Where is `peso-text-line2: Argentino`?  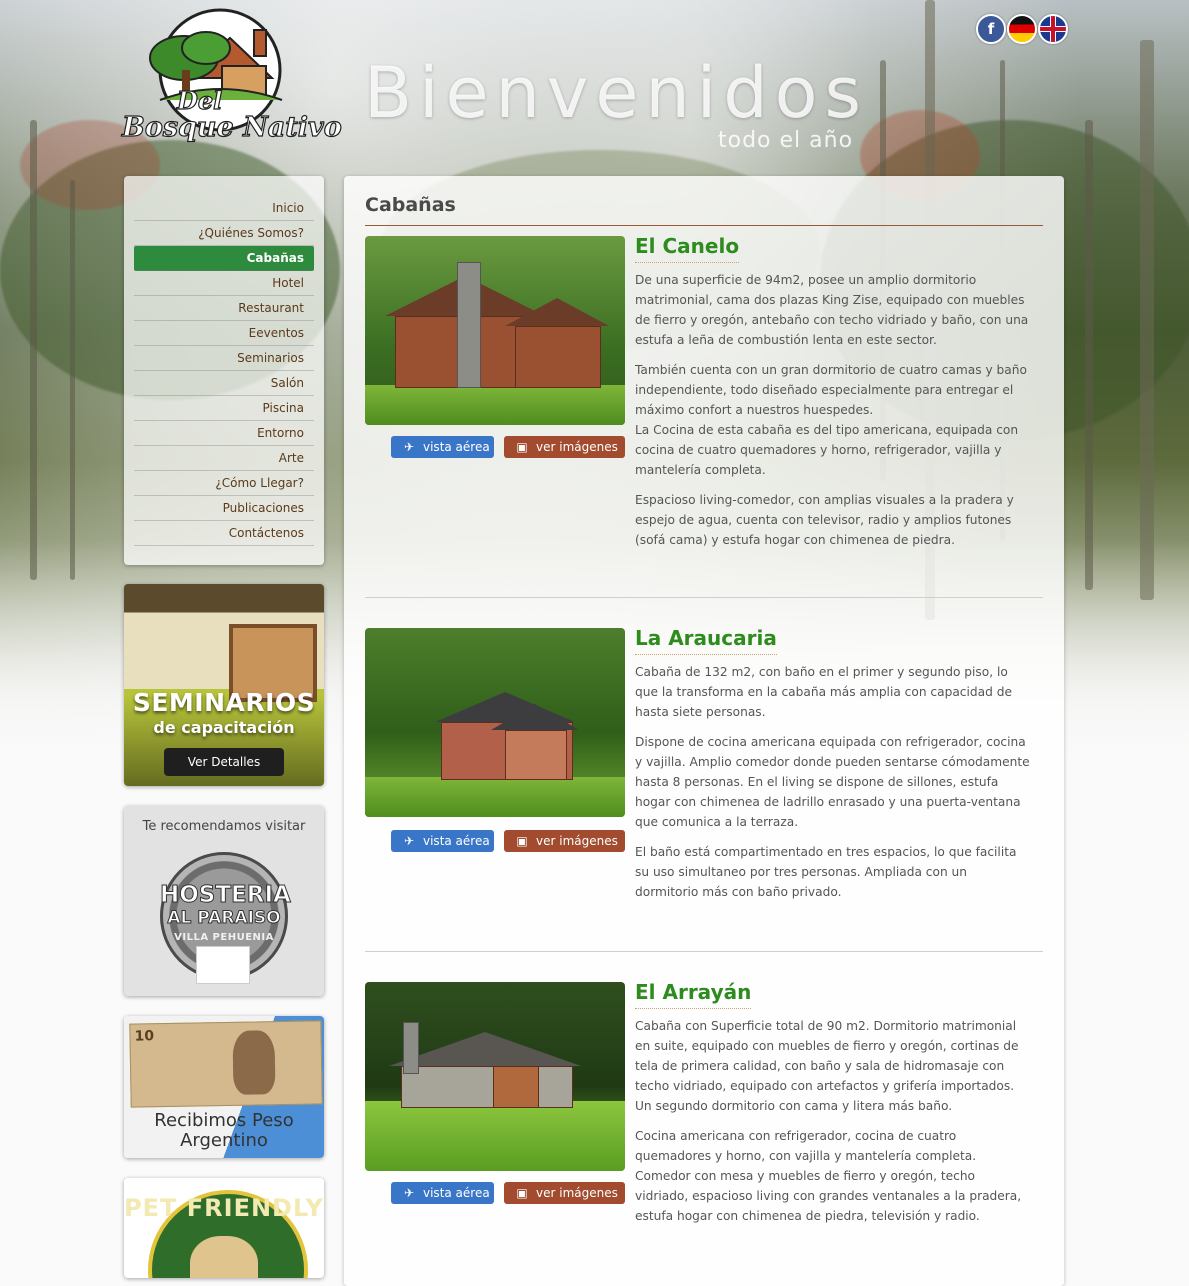 peso-text-line2: Argentino is located at coordinates (224, 1140).